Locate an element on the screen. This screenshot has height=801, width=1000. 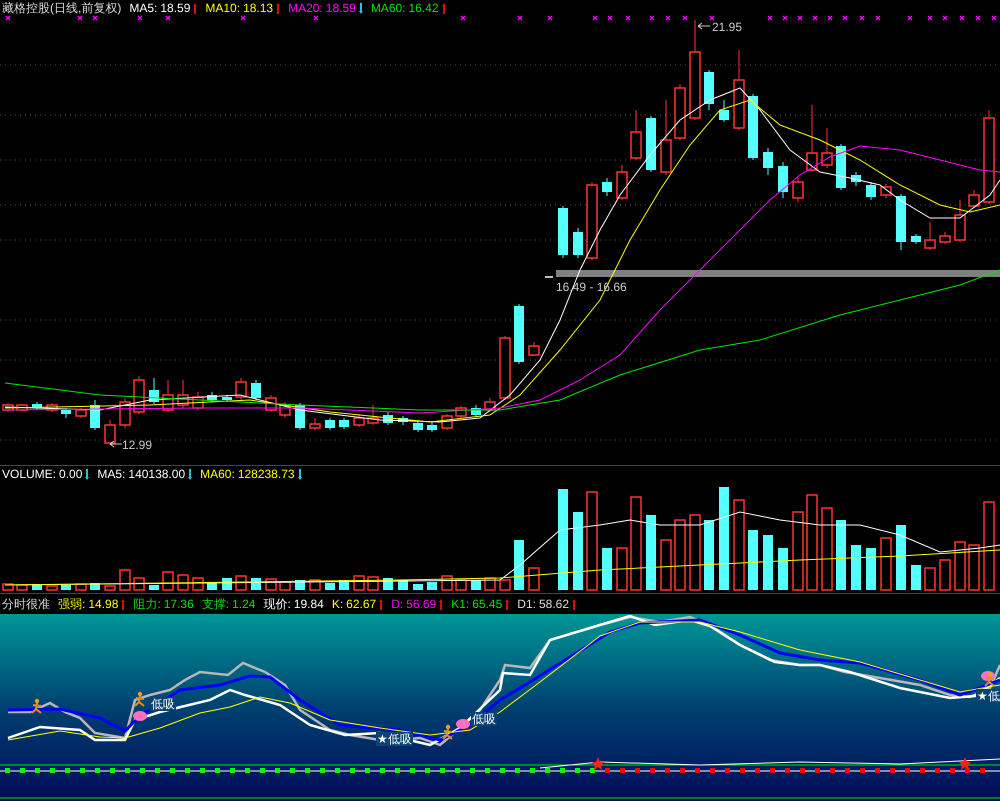
indicator-value: 16.42 is located at coordinates (423, 8).